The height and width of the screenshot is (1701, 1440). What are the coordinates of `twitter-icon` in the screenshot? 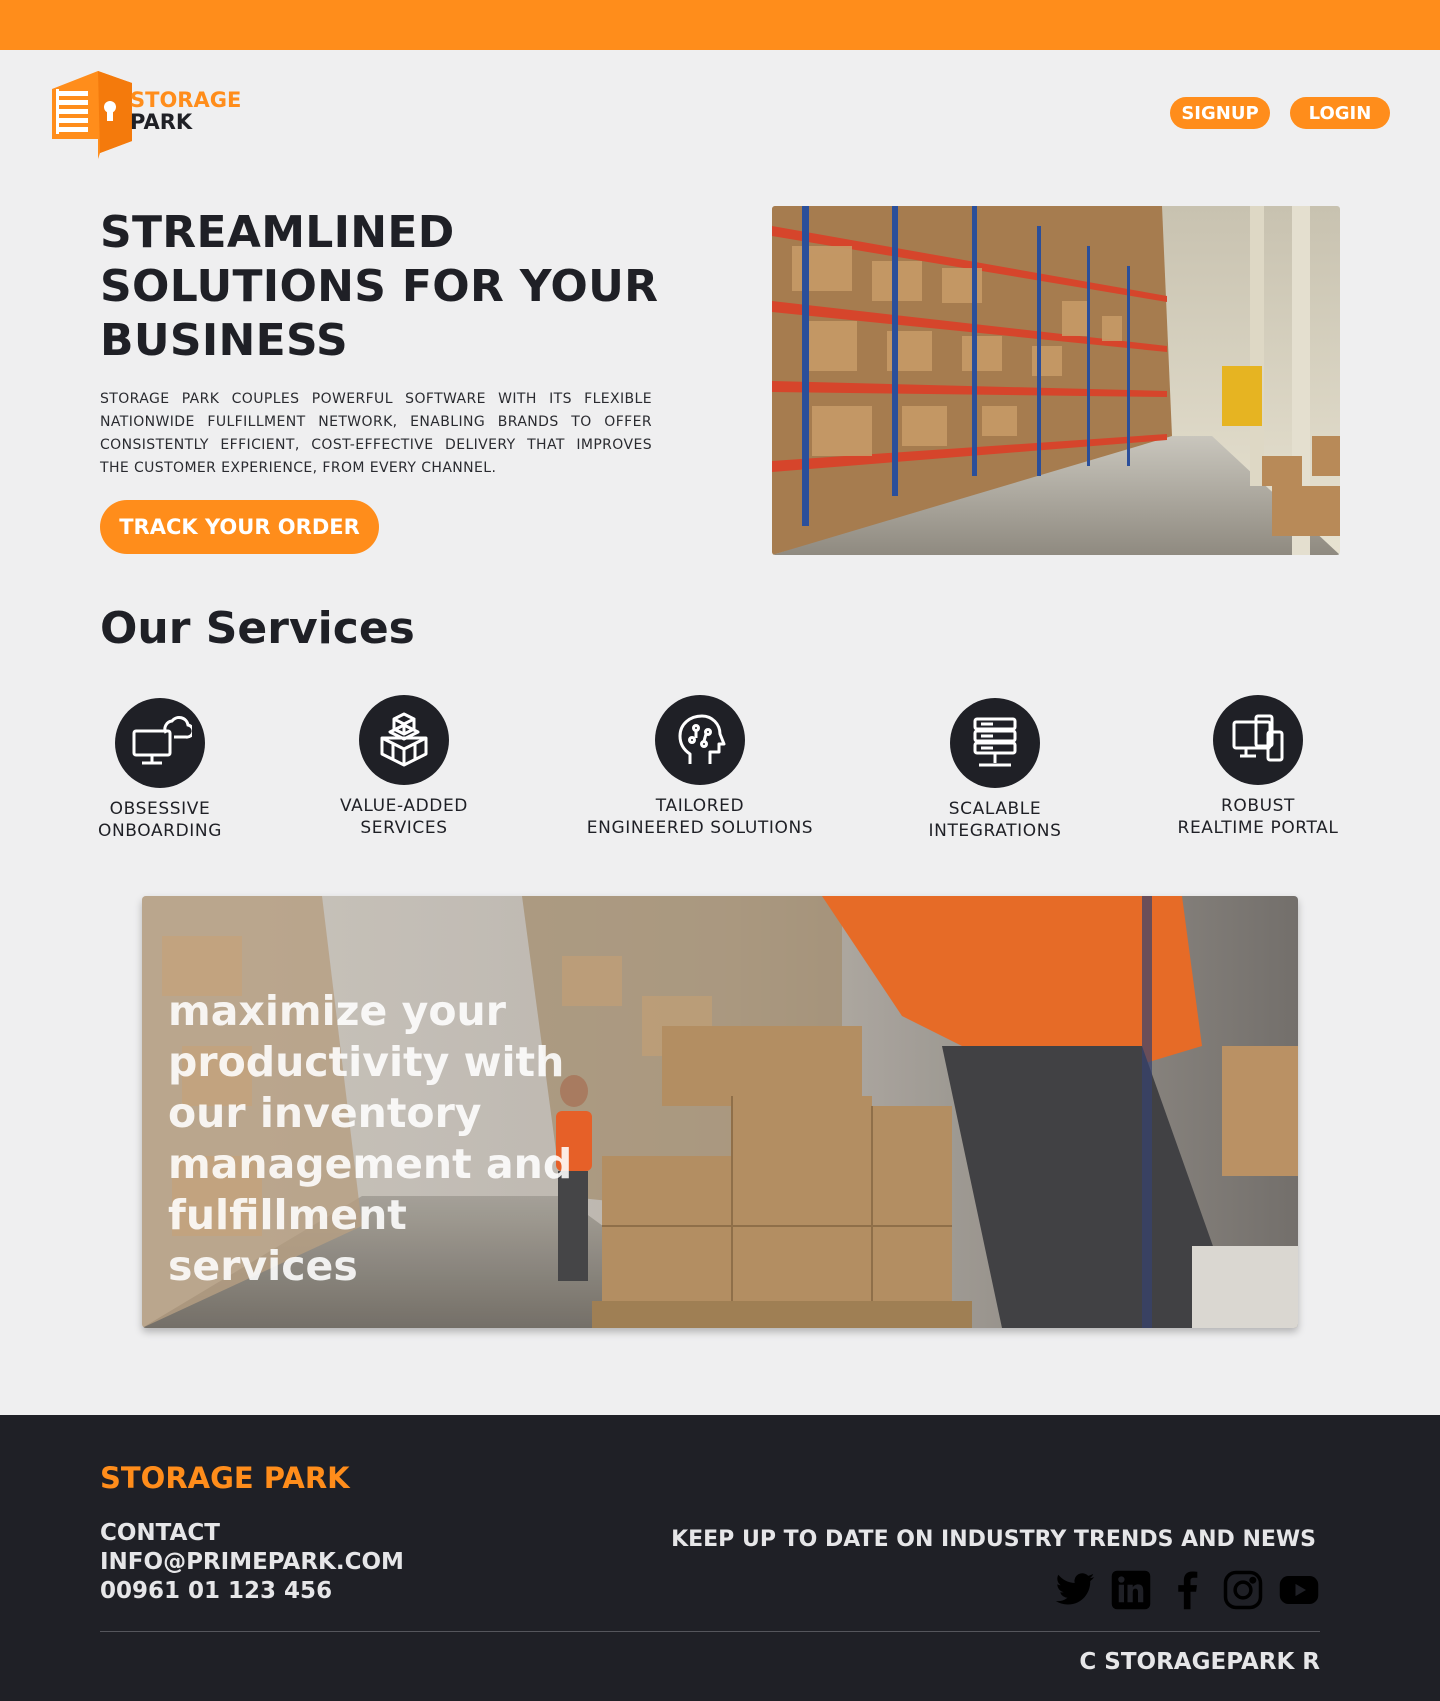 It's located at (1075, 1590).